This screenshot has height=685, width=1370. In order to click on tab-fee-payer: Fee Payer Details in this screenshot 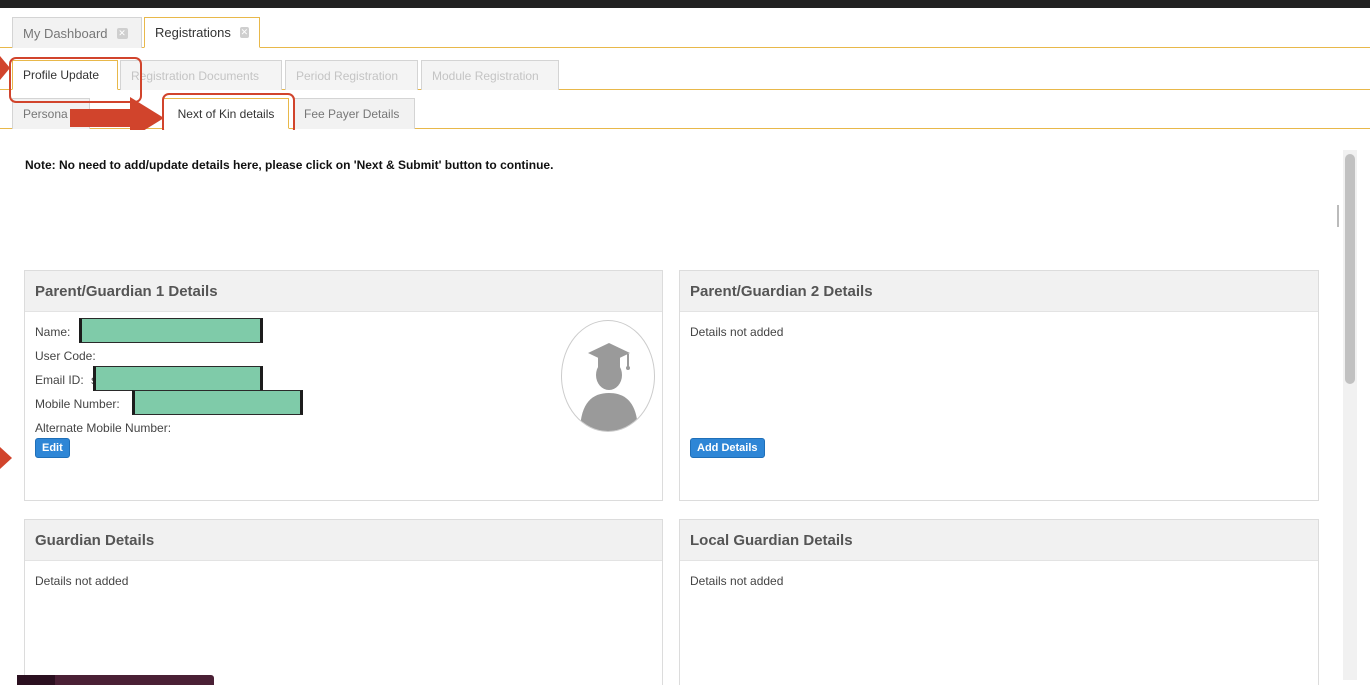, I will do `click(354, 113)`.